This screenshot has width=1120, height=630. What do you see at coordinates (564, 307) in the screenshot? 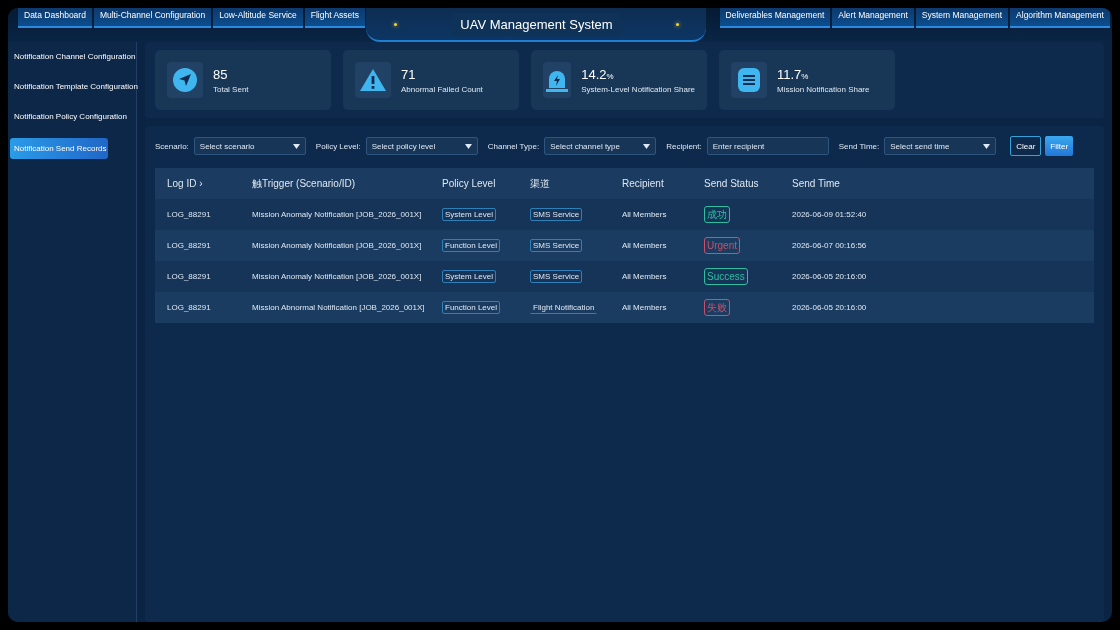
I see `channel-tag: Flight Notification` at bounding box center [564, 307].